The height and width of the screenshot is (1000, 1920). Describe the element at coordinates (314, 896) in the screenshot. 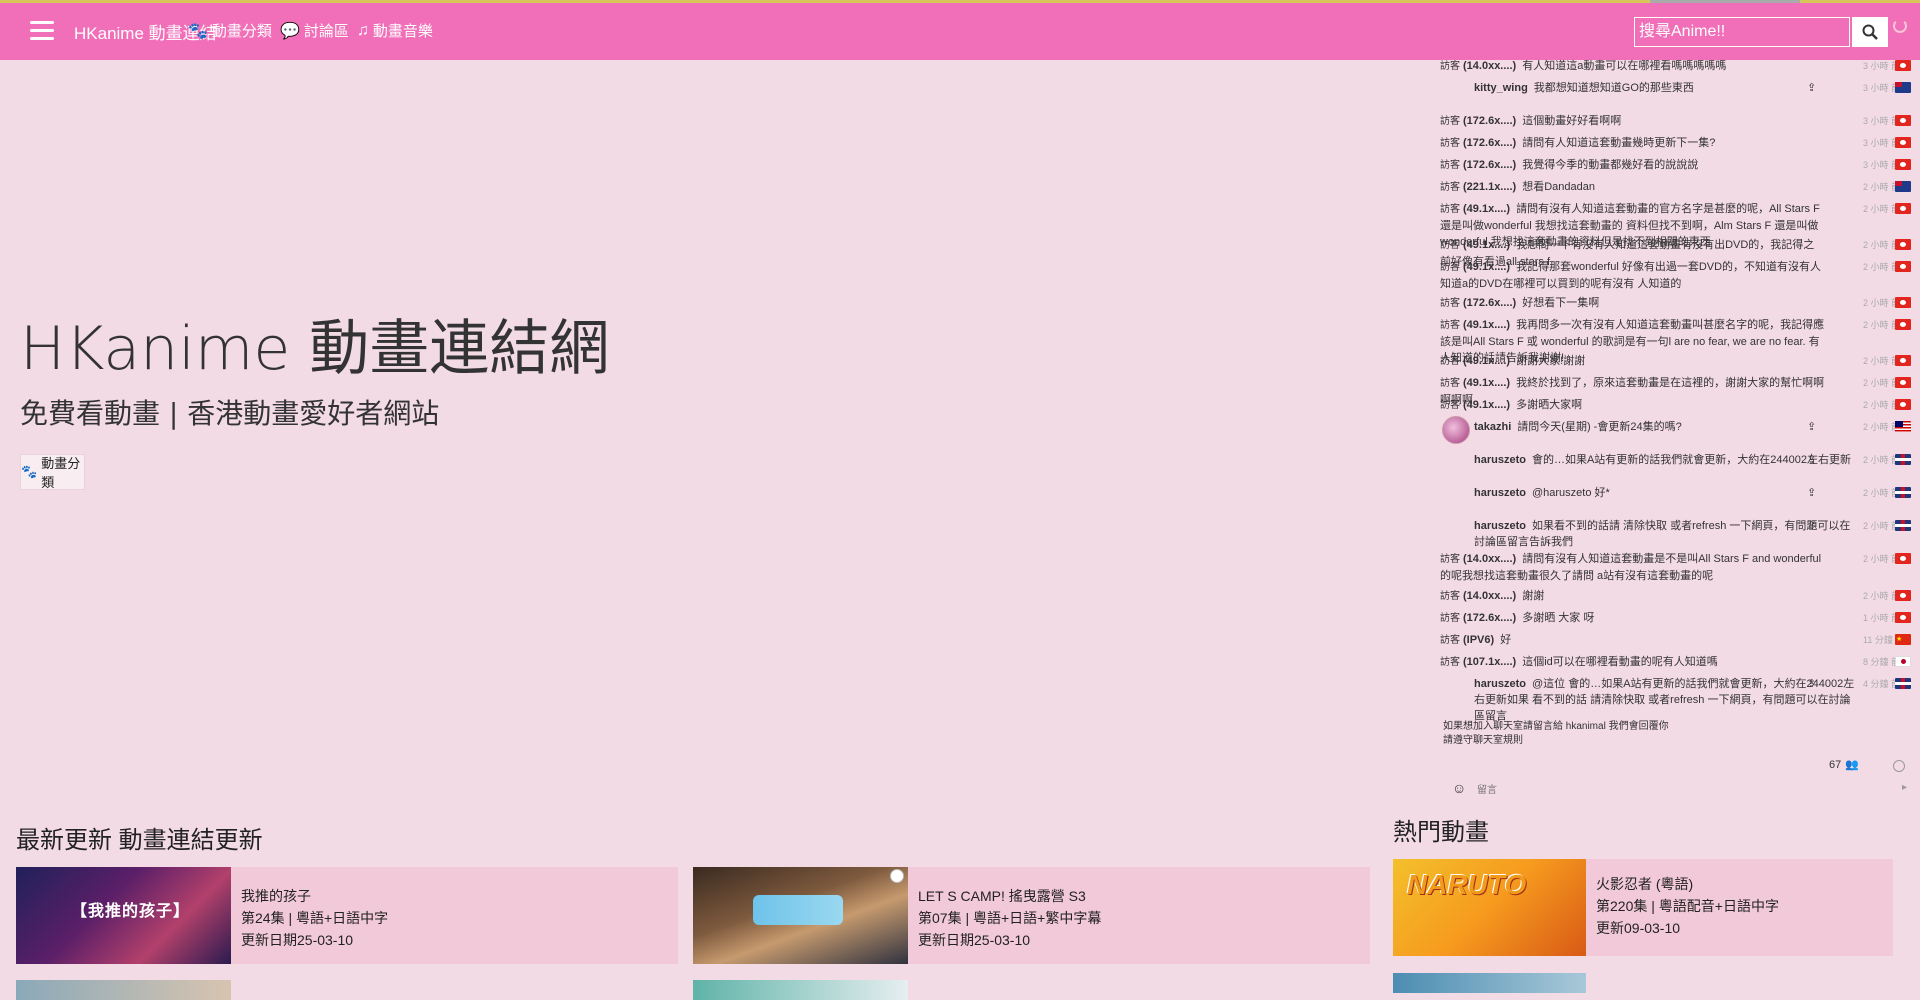

I see `anime-title: 我推的孩子` at that location.